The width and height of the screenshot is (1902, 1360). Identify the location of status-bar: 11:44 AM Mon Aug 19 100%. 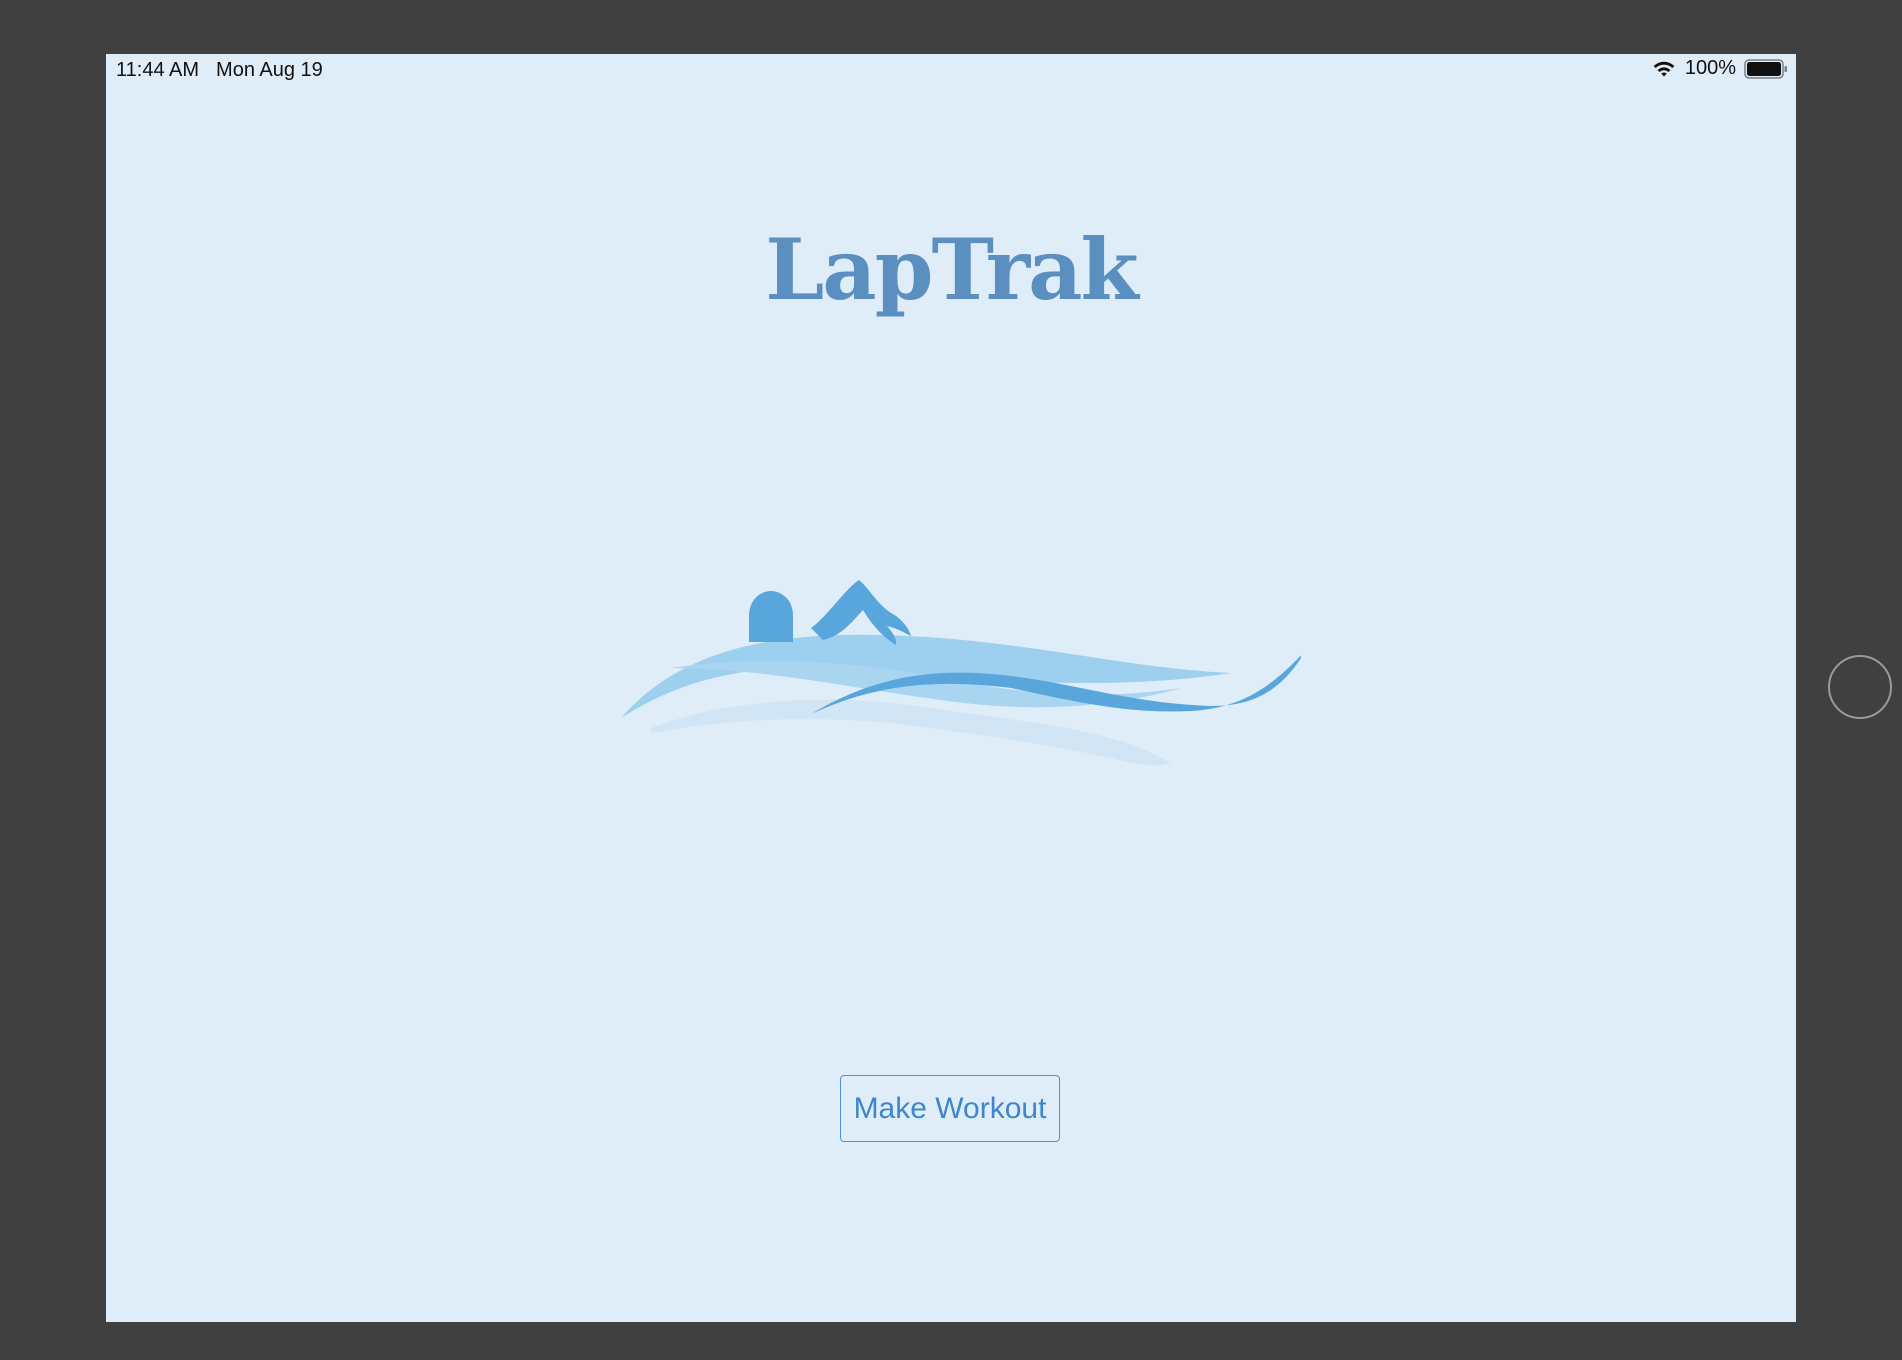
(951, 71).